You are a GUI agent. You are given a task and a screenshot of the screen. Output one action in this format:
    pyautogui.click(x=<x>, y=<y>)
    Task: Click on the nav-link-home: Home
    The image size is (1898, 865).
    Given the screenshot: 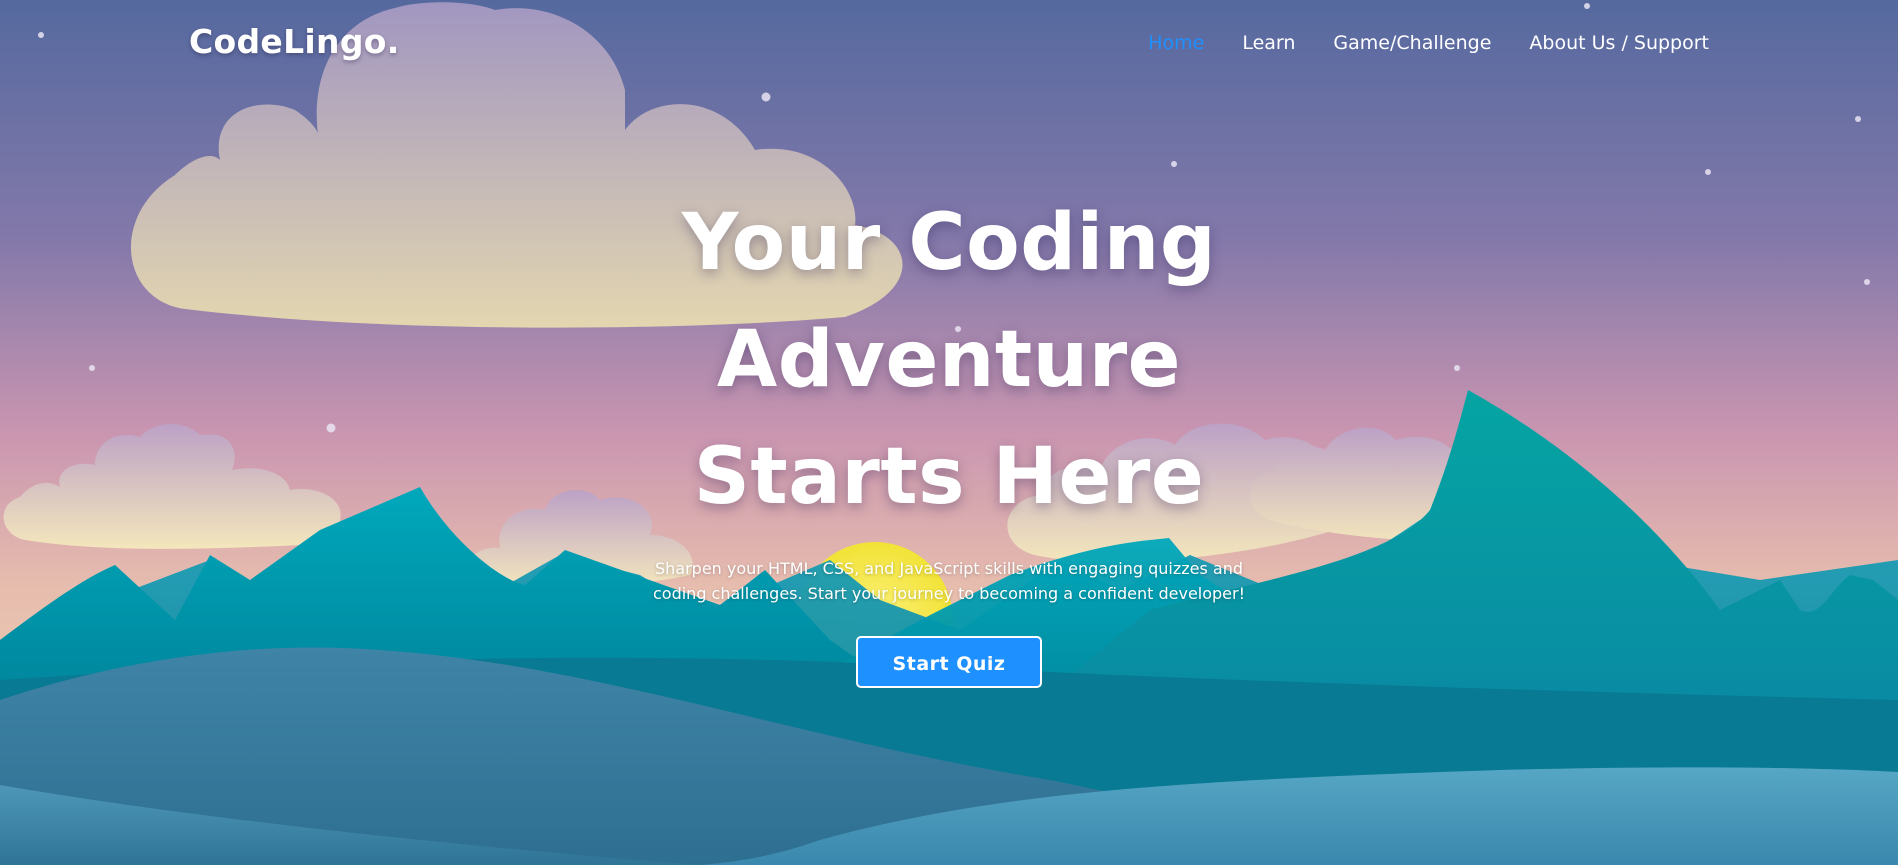 What is the action you would take?
    pyautogui.click(x=1176, y=43)
    